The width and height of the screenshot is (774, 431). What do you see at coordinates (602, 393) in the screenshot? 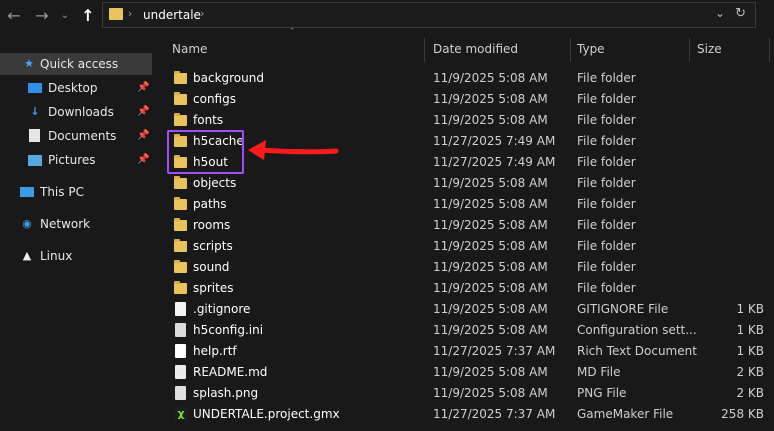
I see `file-type: PNG File` at bounding box center [602, 393].